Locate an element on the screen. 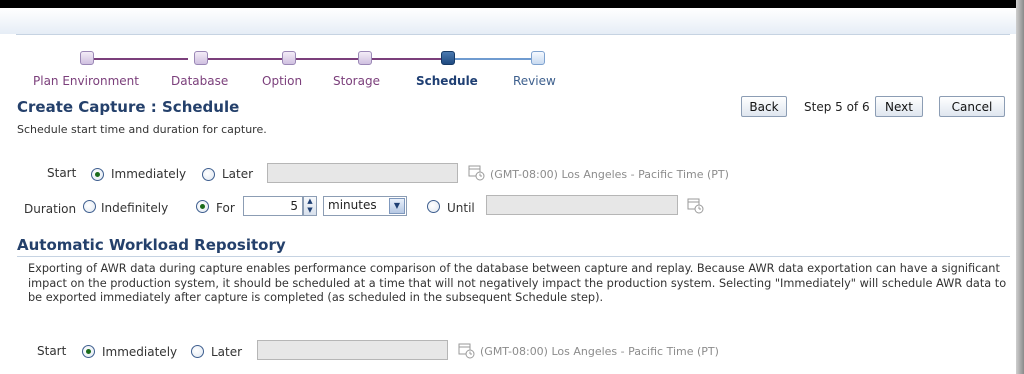 This screenshot has width=1024, height=374. start-immediately-radio is located at coordinates (97, 174).